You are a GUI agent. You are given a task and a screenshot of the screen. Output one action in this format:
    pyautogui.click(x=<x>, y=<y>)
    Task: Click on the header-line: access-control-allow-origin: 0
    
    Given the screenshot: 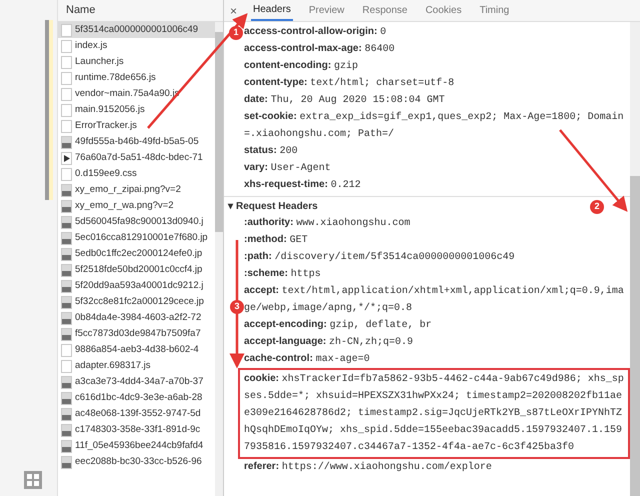 What is the action you would take?
    pyautogui.click(x=316, y=32)
    